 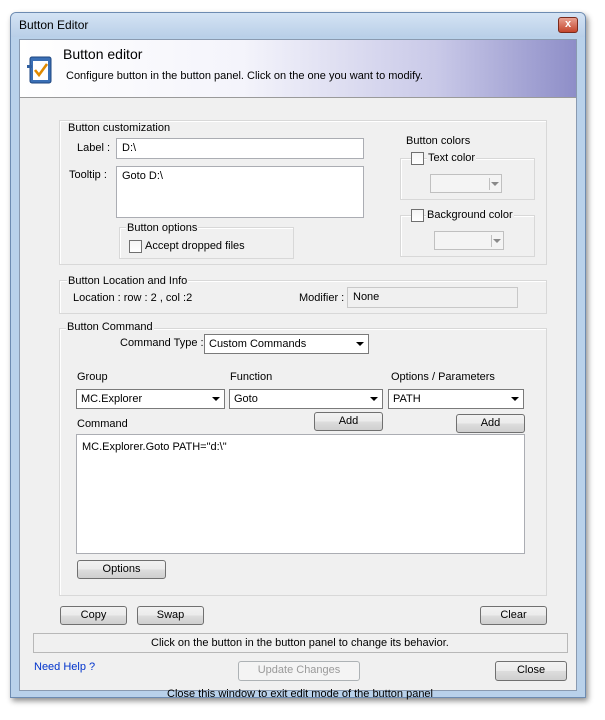 I want to click on background-color-label: Background color, so click(x=470, y=215).